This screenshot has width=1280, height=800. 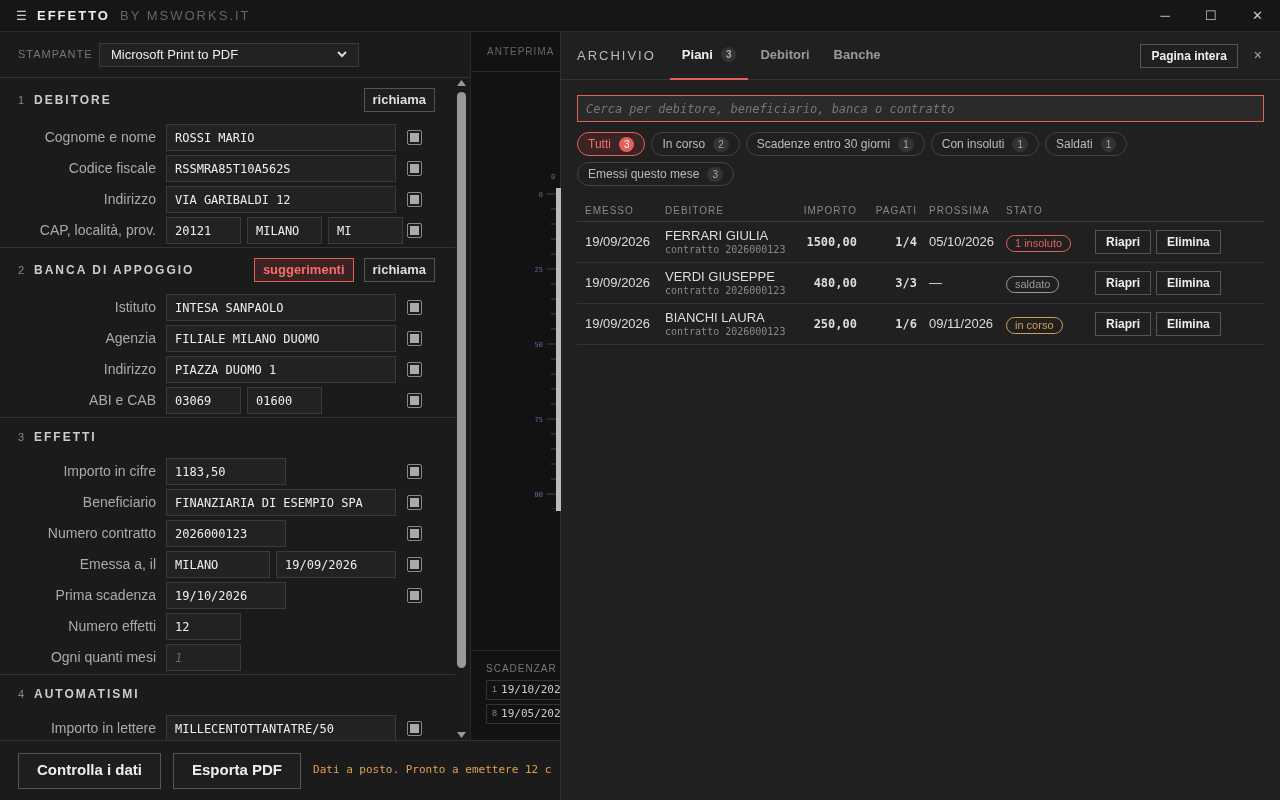 What do you see at coordinates (616, 55) in the screenshot?
I see `archive-title: ARCHIVIO` at bounding box center [616, 55].